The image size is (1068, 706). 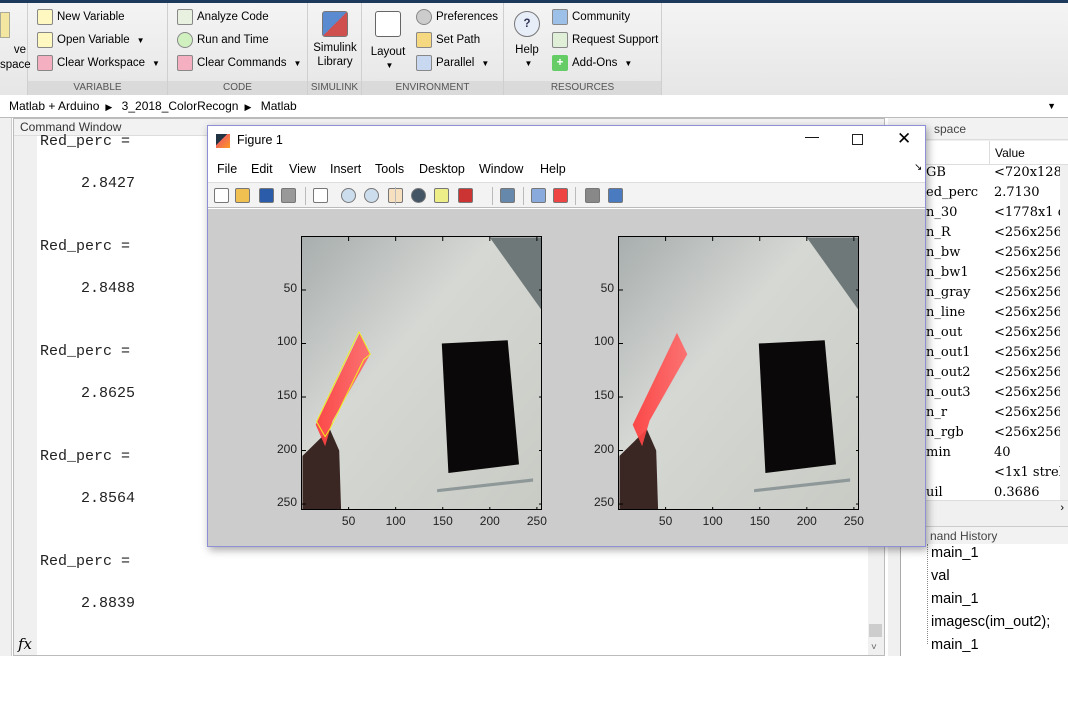 I want to click on output-value: 2.8839, so click(x=108, y=603).